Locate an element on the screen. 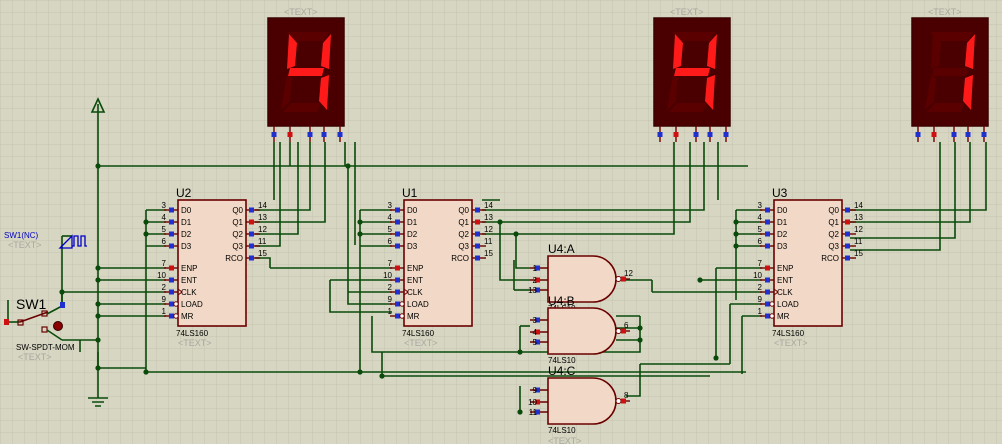  switch-part-label: SW-SPDT-MOM is located at coordinates (45, 347).